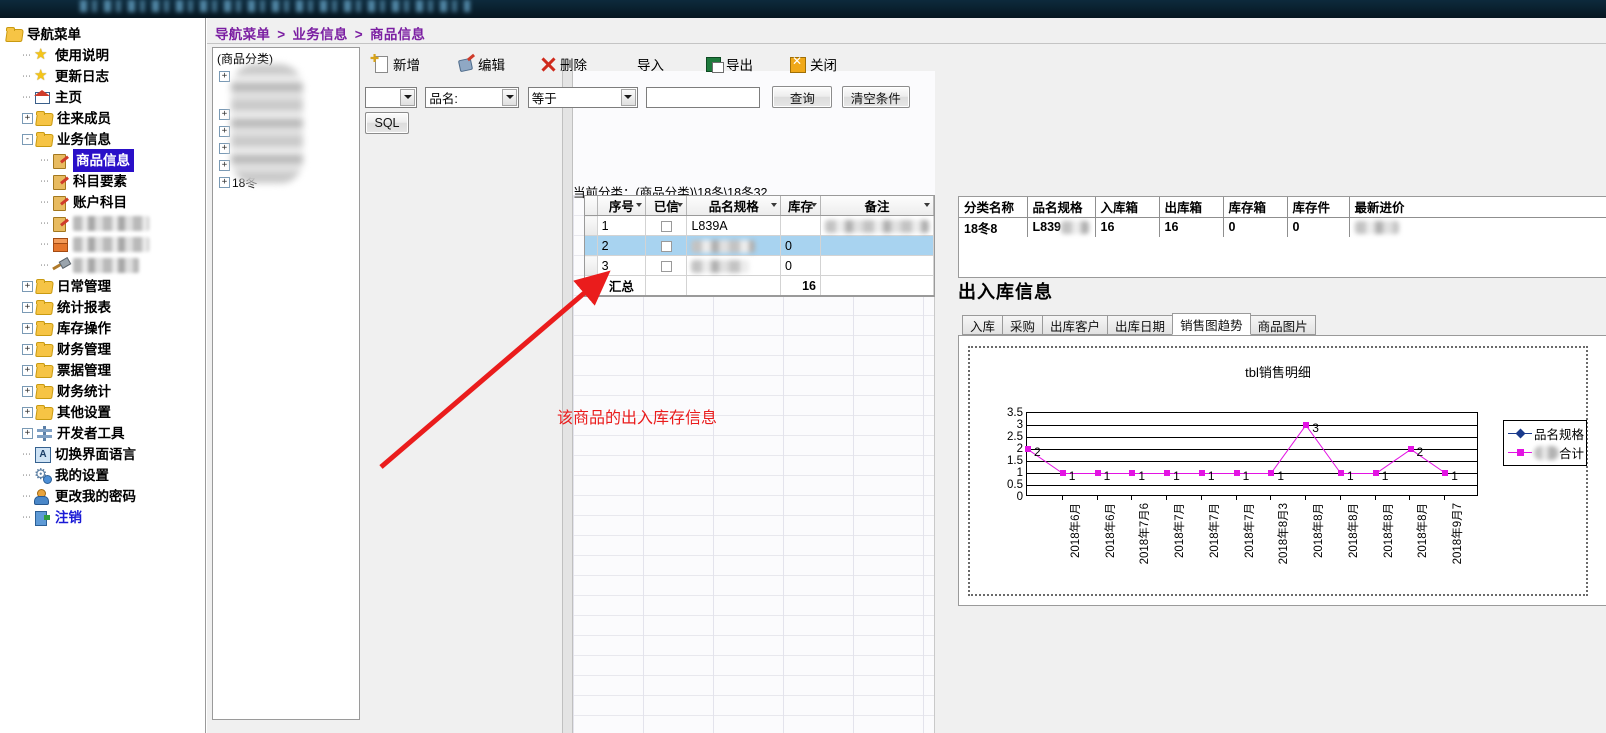  I want to click on operator-select: 等于, so click(582, 97).